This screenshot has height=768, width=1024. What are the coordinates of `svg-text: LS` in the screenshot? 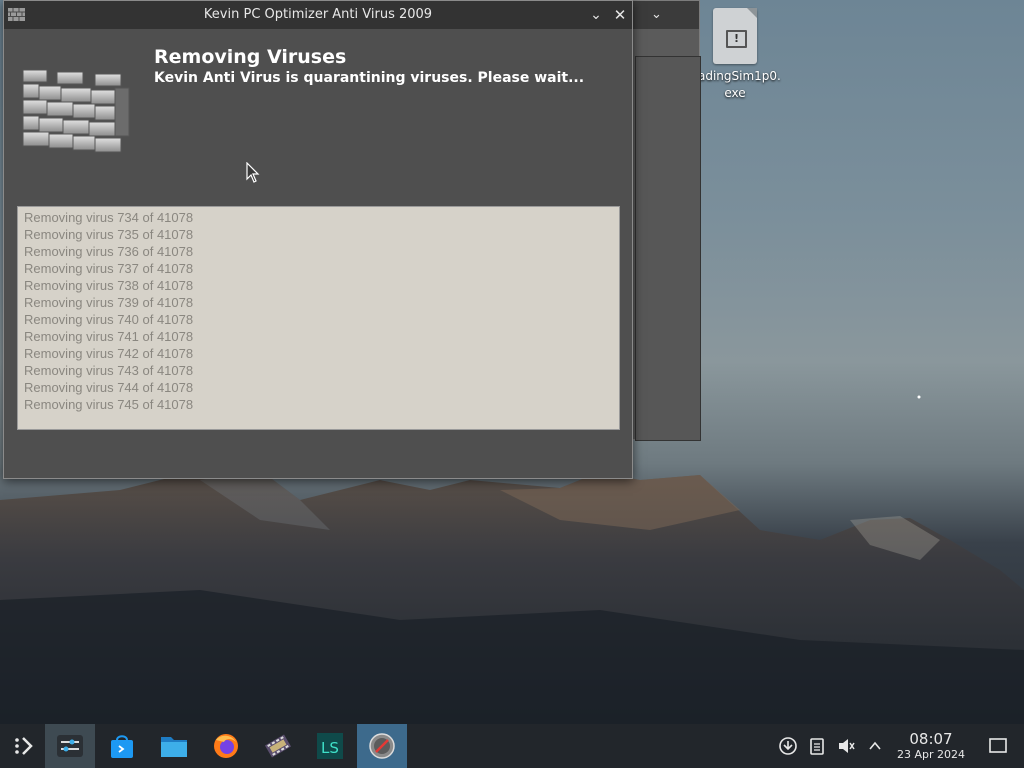 It's located at (330, 748).